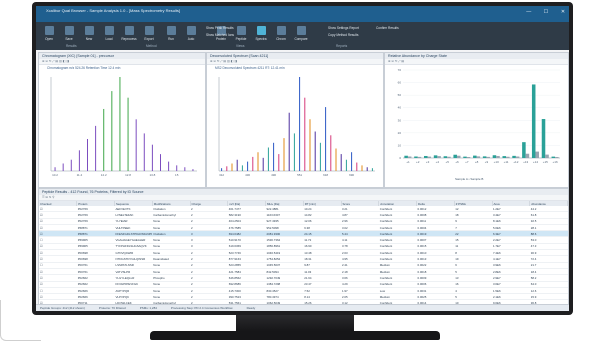 This screenshot has width=590, height=351. I want to click on x-tick-label: +12, so click(515, 162).